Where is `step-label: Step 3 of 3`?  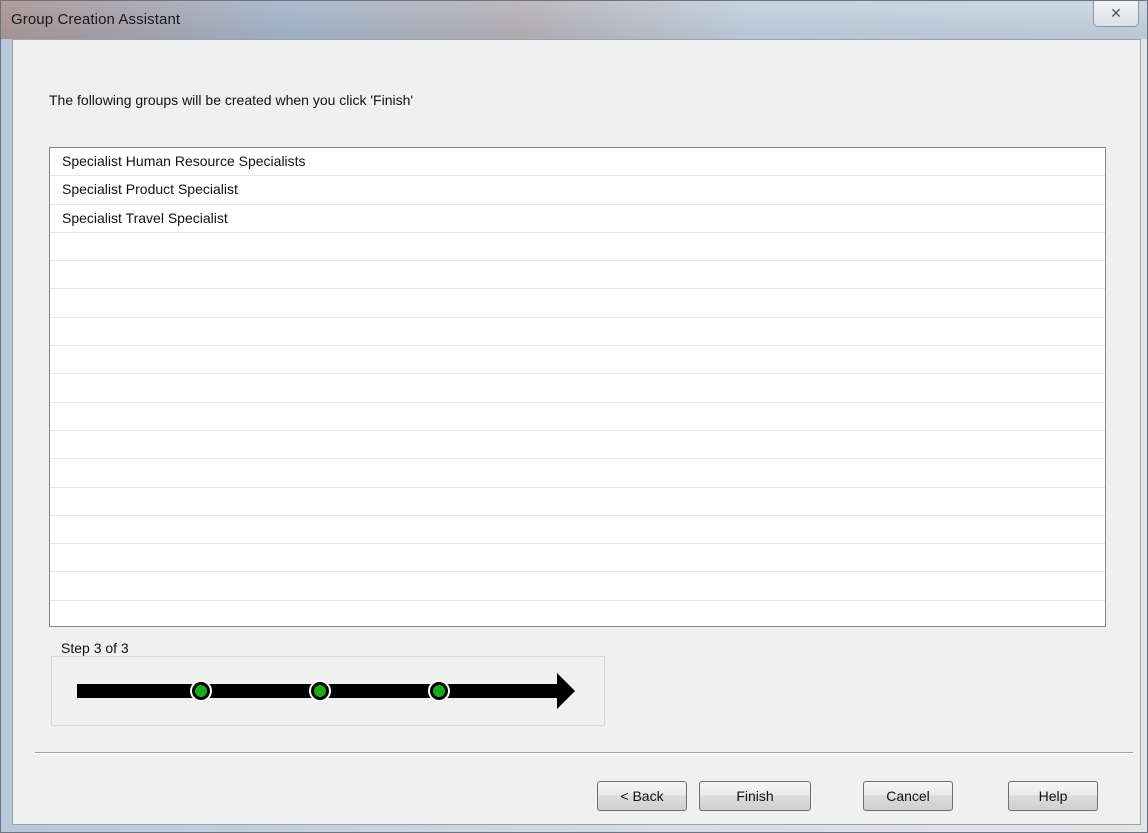 step-label: Step 3 of 3 is located at coordinates (95, 648).